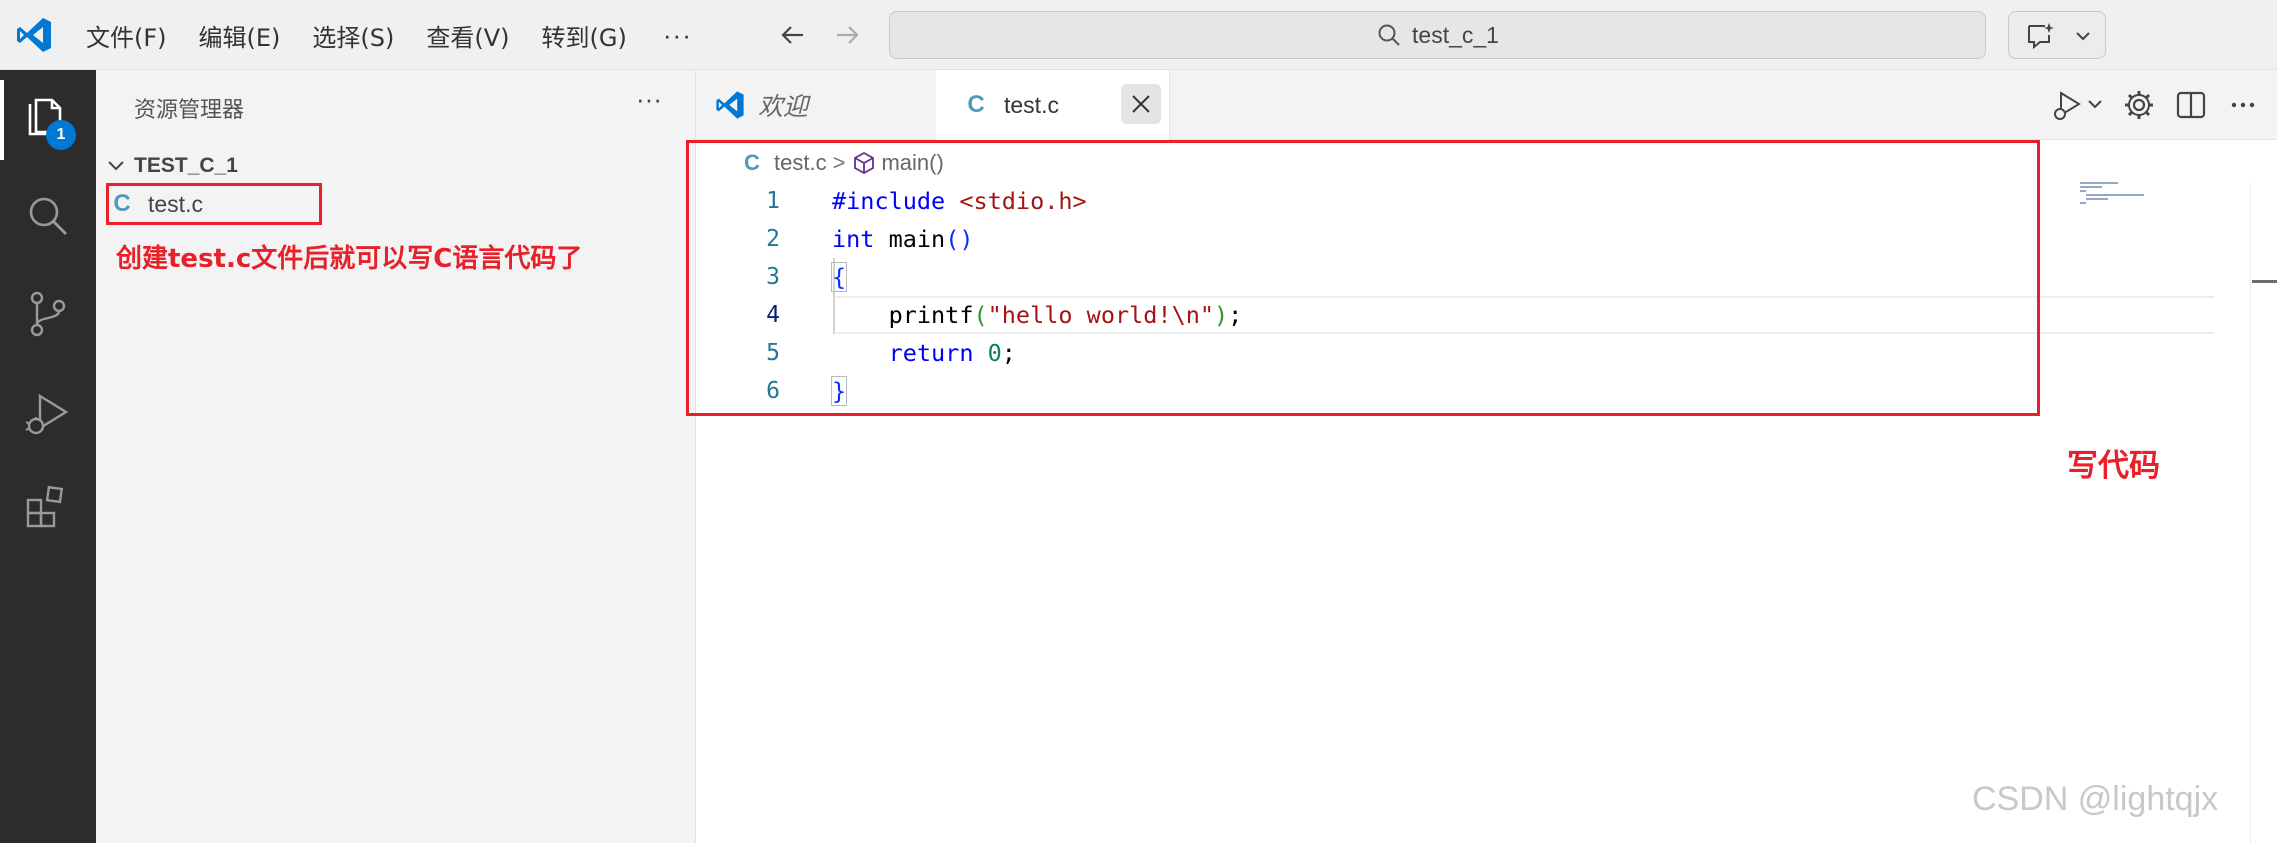  Describe the element at coordinates (1455, 34) in the screenshot. I see `command-center-label: test_c_1` at that location.